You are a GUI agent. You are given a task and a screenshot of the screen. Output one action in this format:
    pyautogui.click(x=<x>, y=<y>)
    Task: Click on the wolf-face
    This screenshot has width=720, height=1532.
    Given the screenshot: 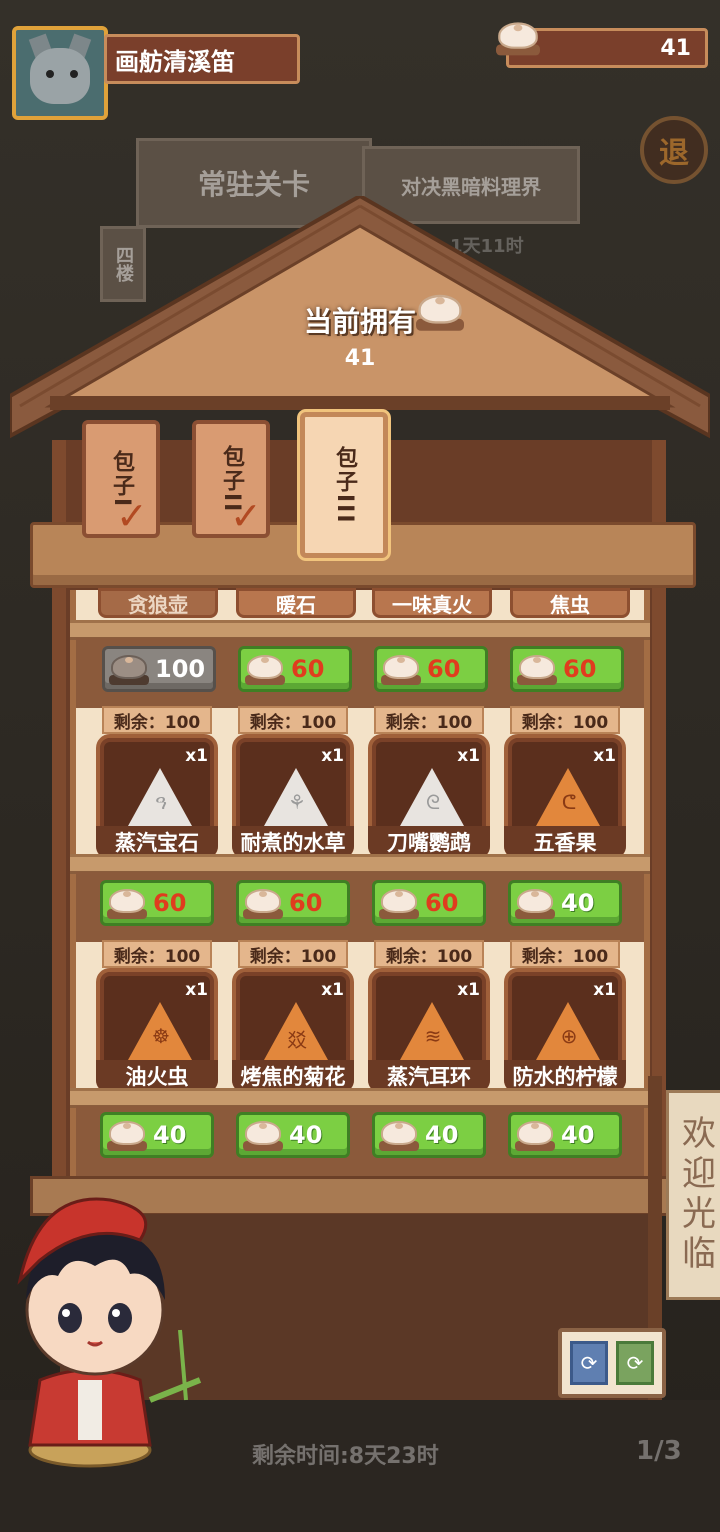 What is the action you would take?
    pyautogui.click(x=60, y=76)
    